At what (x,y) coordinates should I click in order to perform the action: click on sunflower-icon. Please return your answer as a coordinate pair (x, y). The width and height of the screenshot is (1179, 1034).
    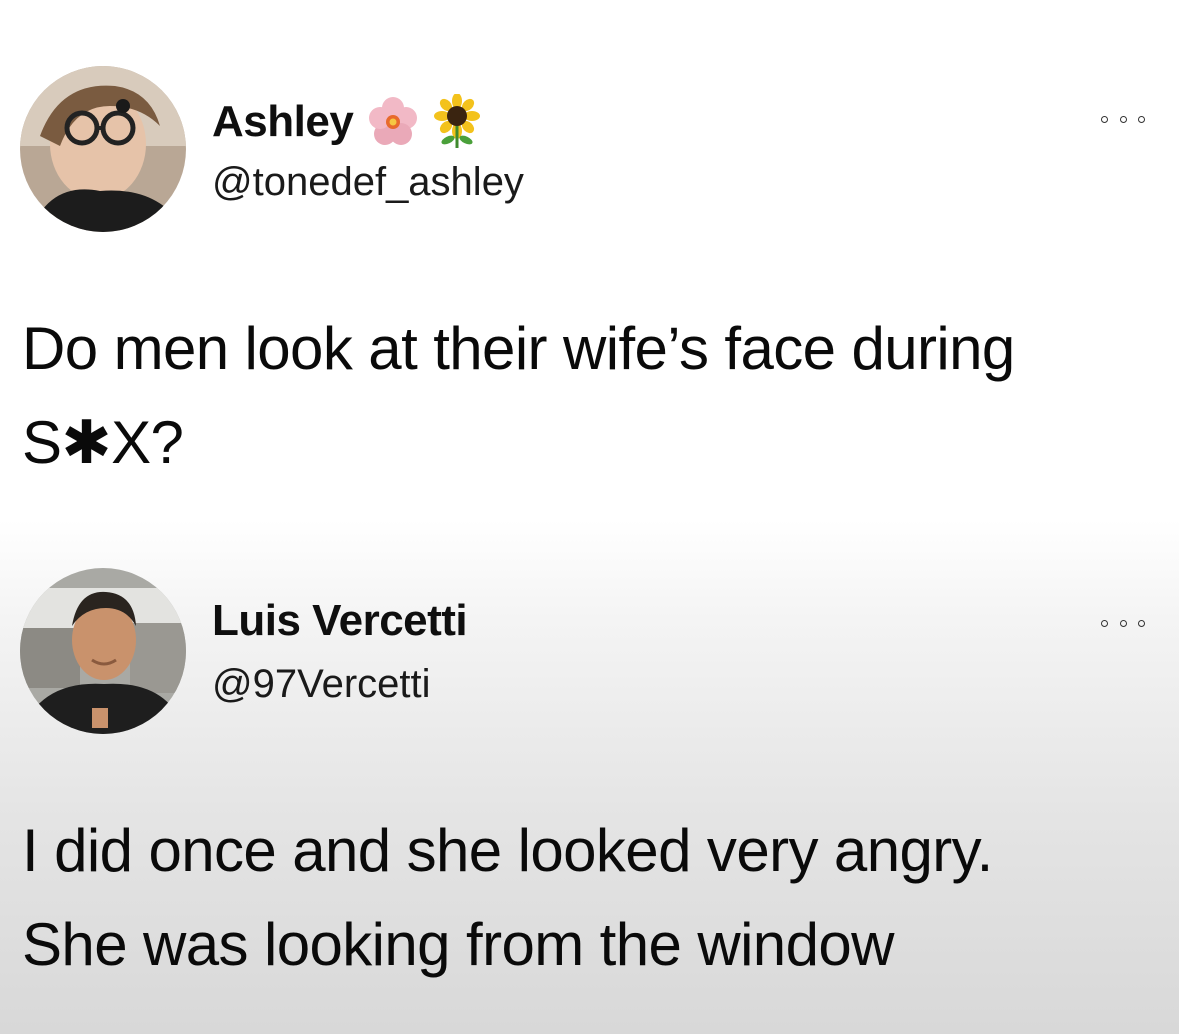
    Looking at the image, I should click on (457, 122).